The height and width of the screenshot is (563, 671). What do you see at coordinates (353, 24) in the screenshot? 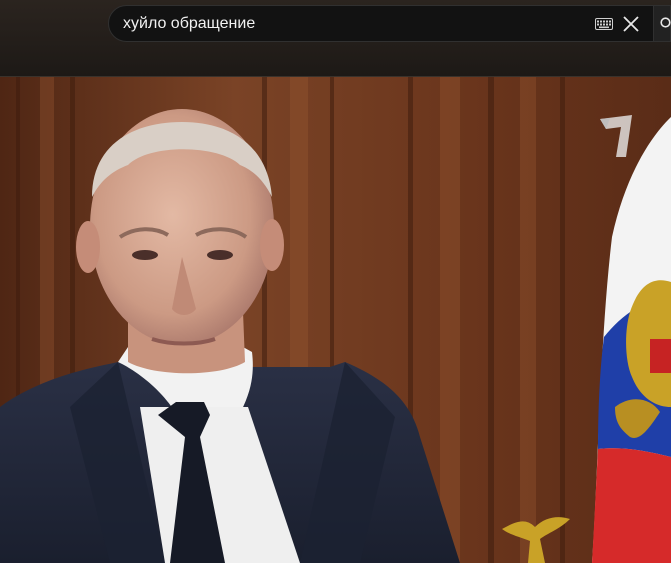
I see `search-input` at bounding box center [353, 24].